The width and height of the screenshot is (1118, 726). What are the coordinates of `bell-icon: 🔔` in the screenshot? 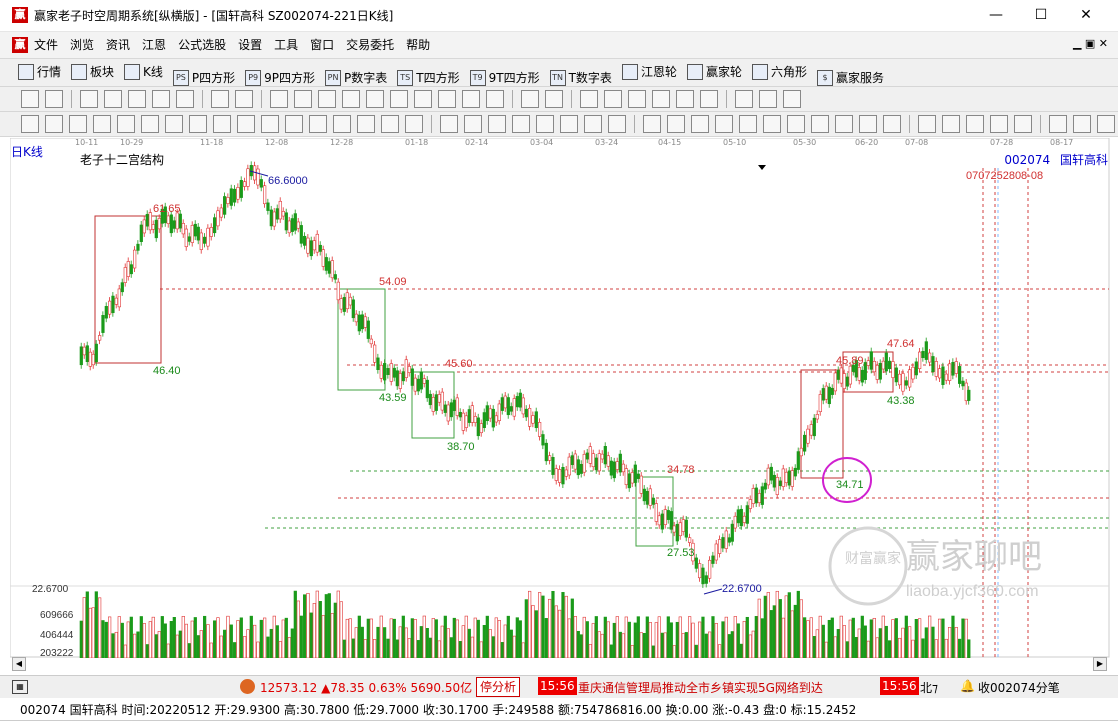 It's located at (967, 686).